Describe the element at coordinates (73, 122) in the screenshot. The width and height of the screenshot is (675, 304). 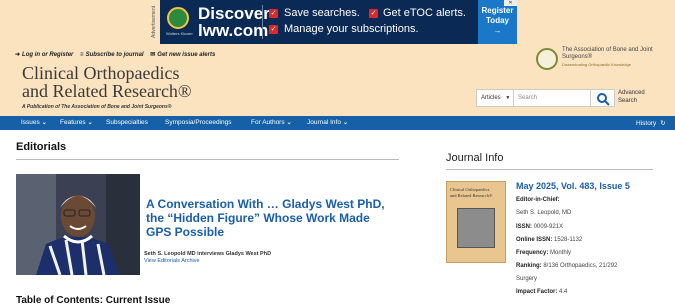
I see `nav-features-label: Features` at that location.